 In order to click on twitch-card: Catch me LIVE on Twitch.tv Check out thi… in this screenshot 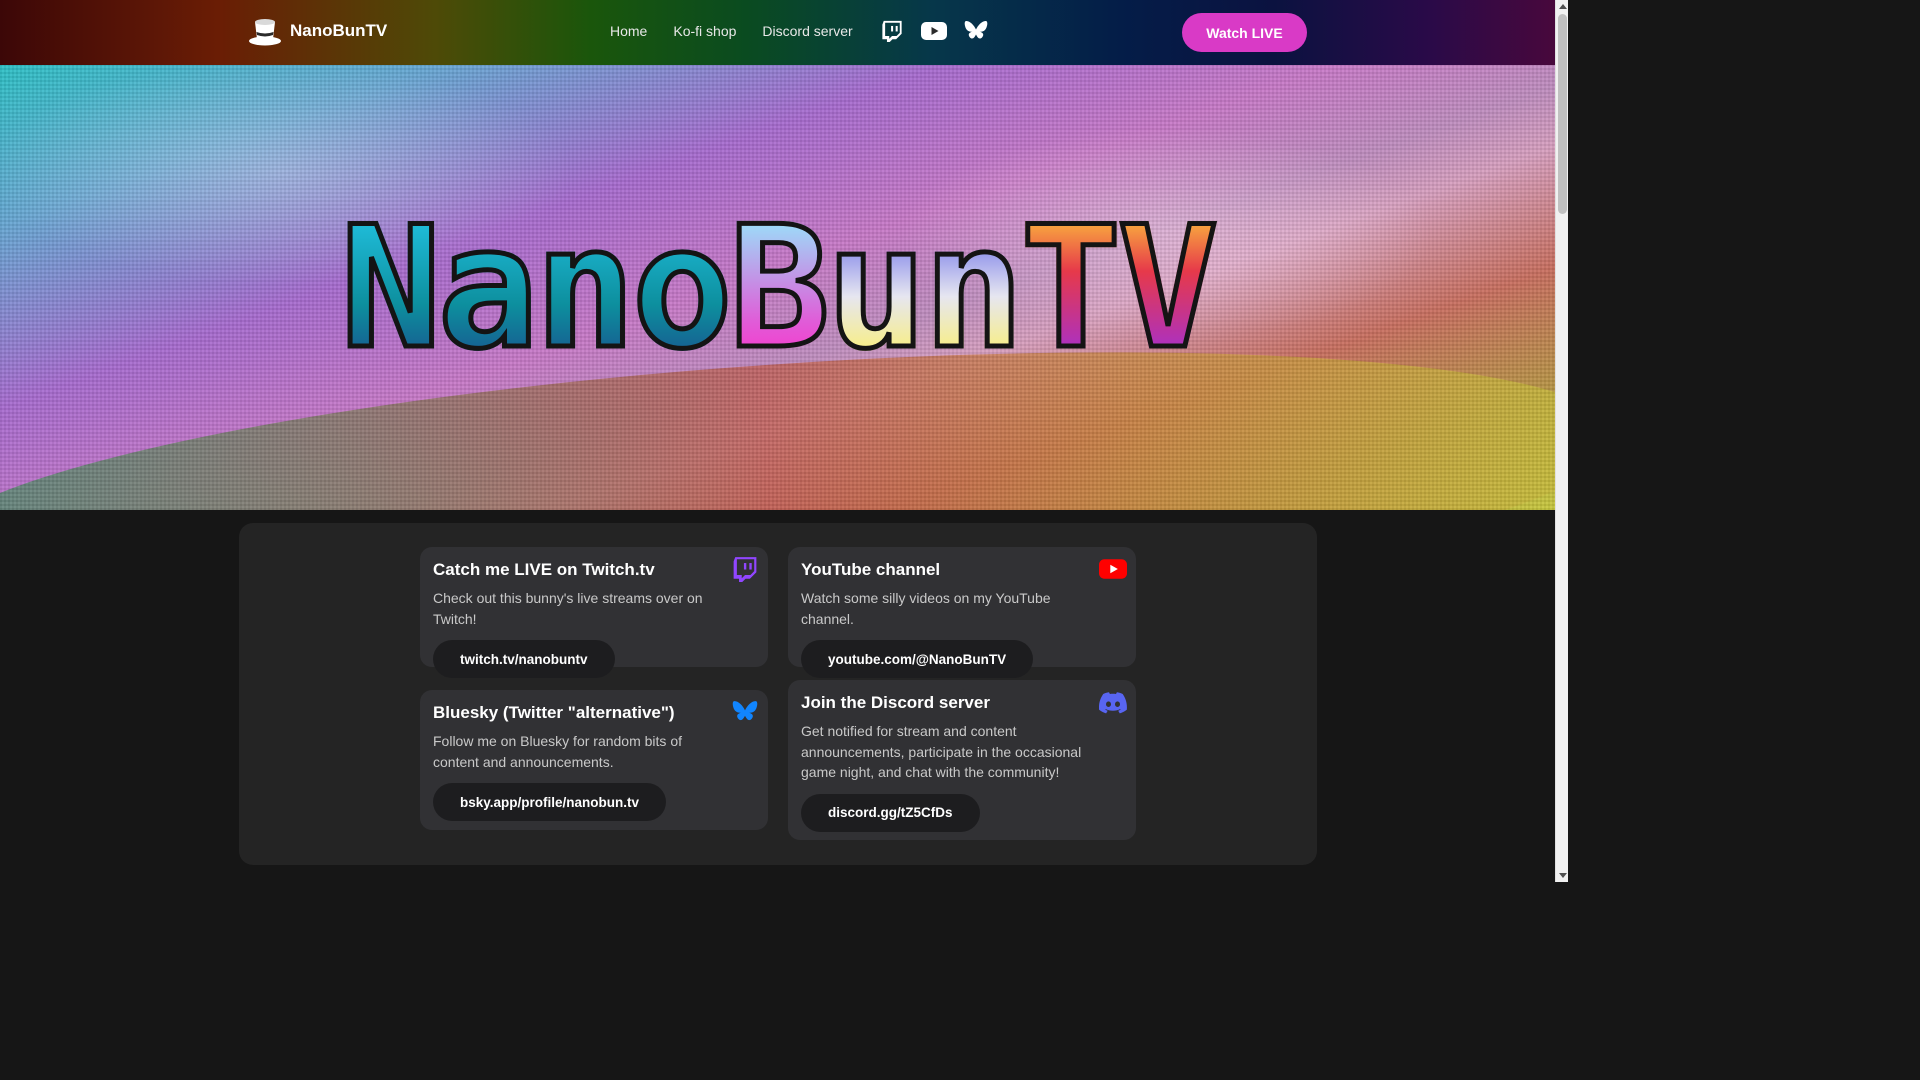, I will do `click(594, 612)`.